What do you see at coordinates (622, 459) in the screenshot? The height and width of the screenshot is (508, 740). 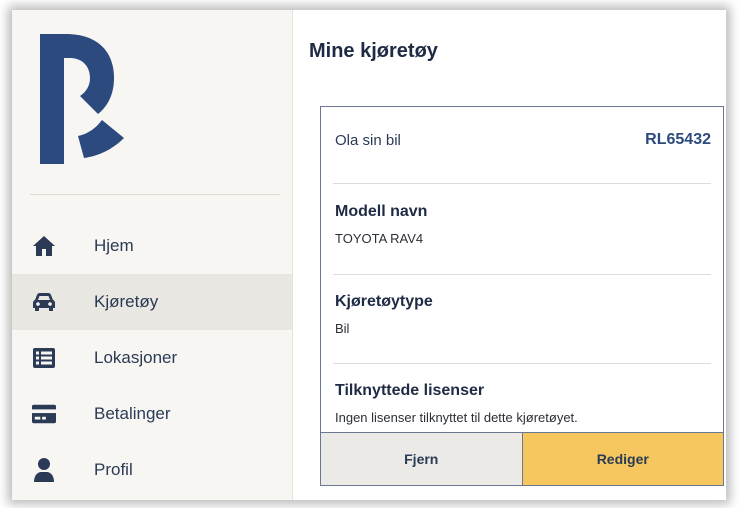 I see `edit-button: Rediger` at bounding box center [622, 459].